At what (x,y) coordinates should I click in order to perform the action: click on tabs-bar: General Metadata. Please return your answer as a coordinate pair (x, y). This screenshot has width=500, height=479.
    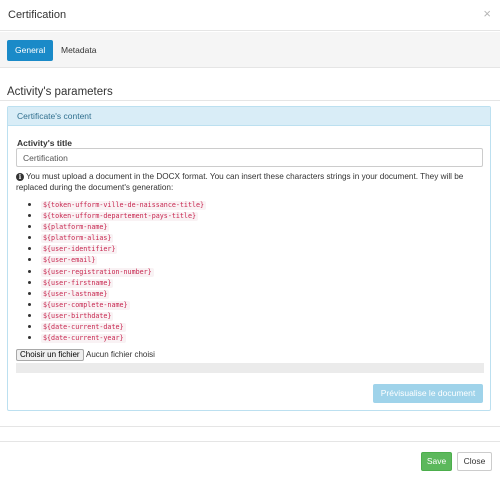
    Looking at the image, I should click on (250, 50).